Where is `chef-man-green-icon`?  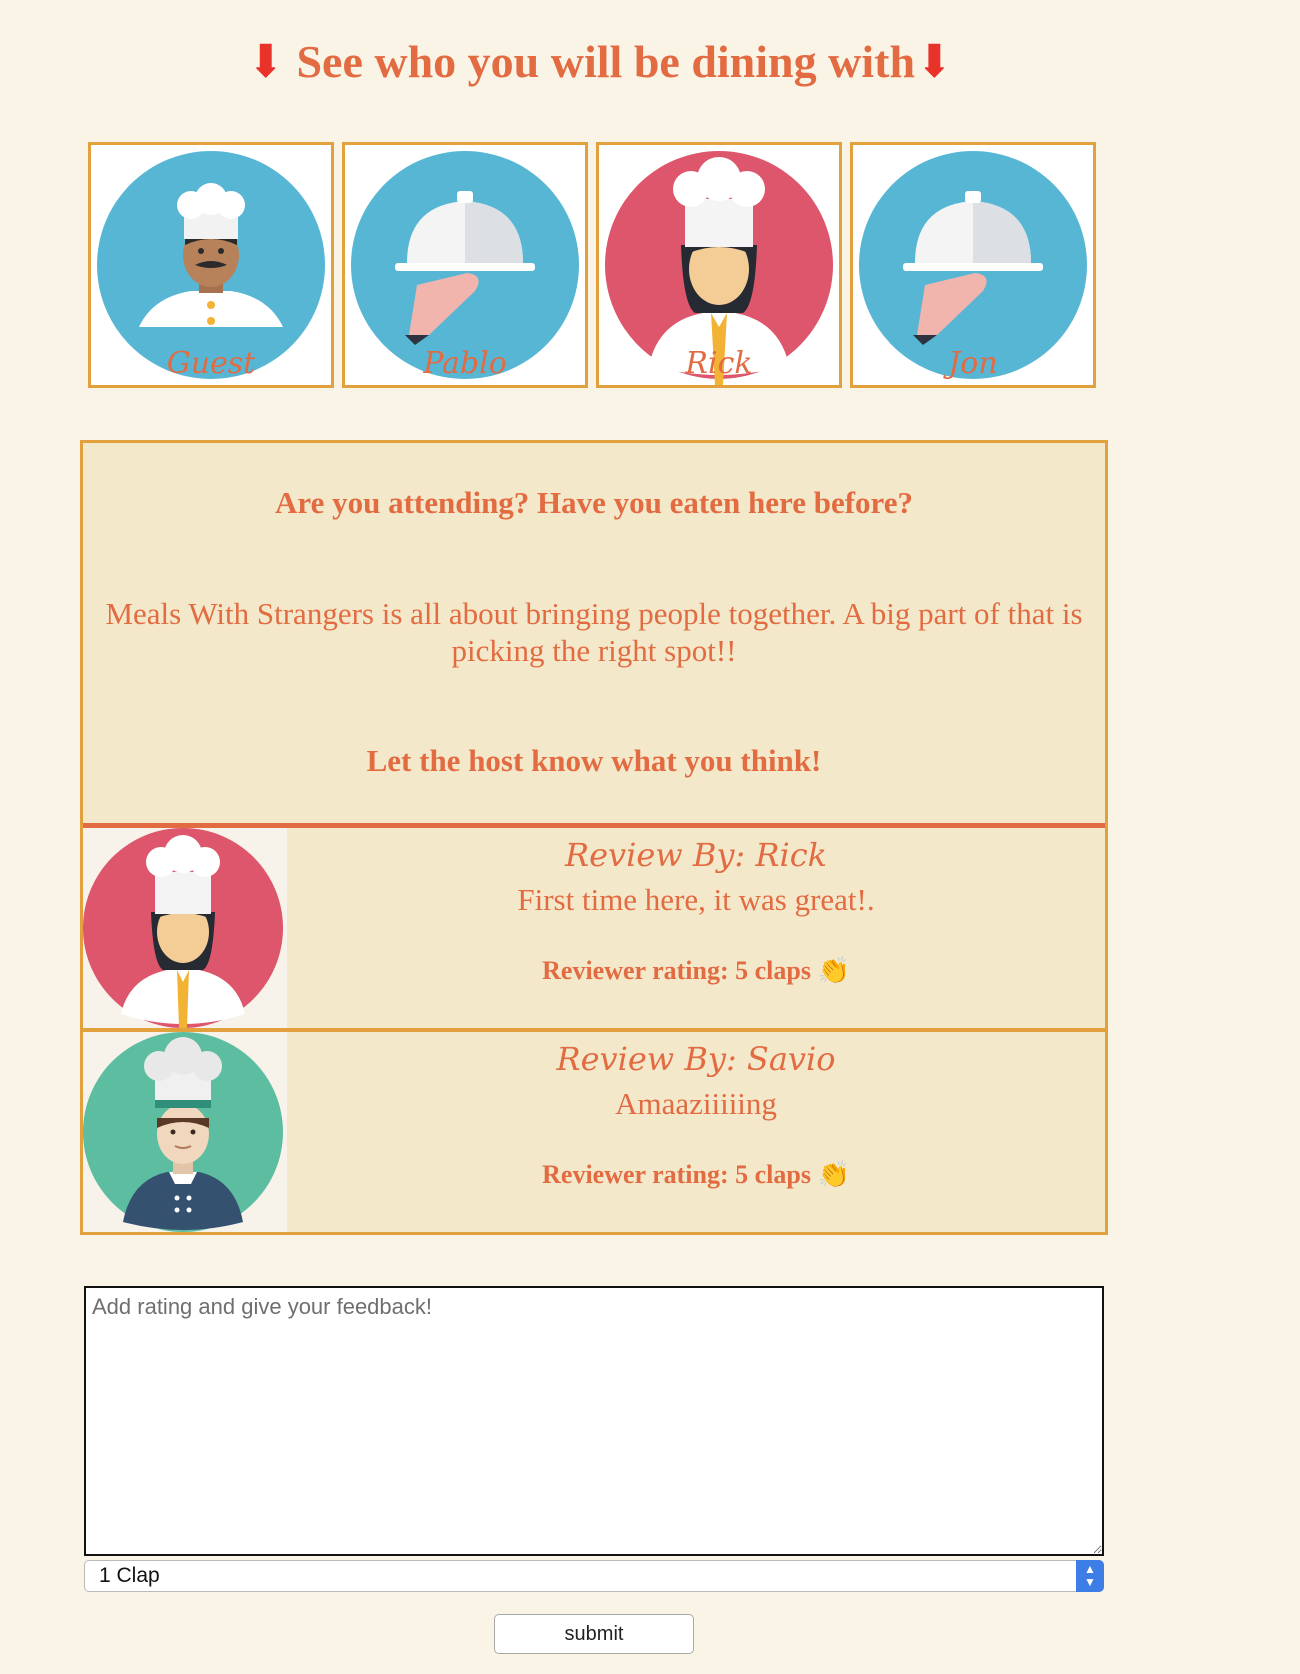 chef-man-green-icon is located at coordinates (183, 1132).